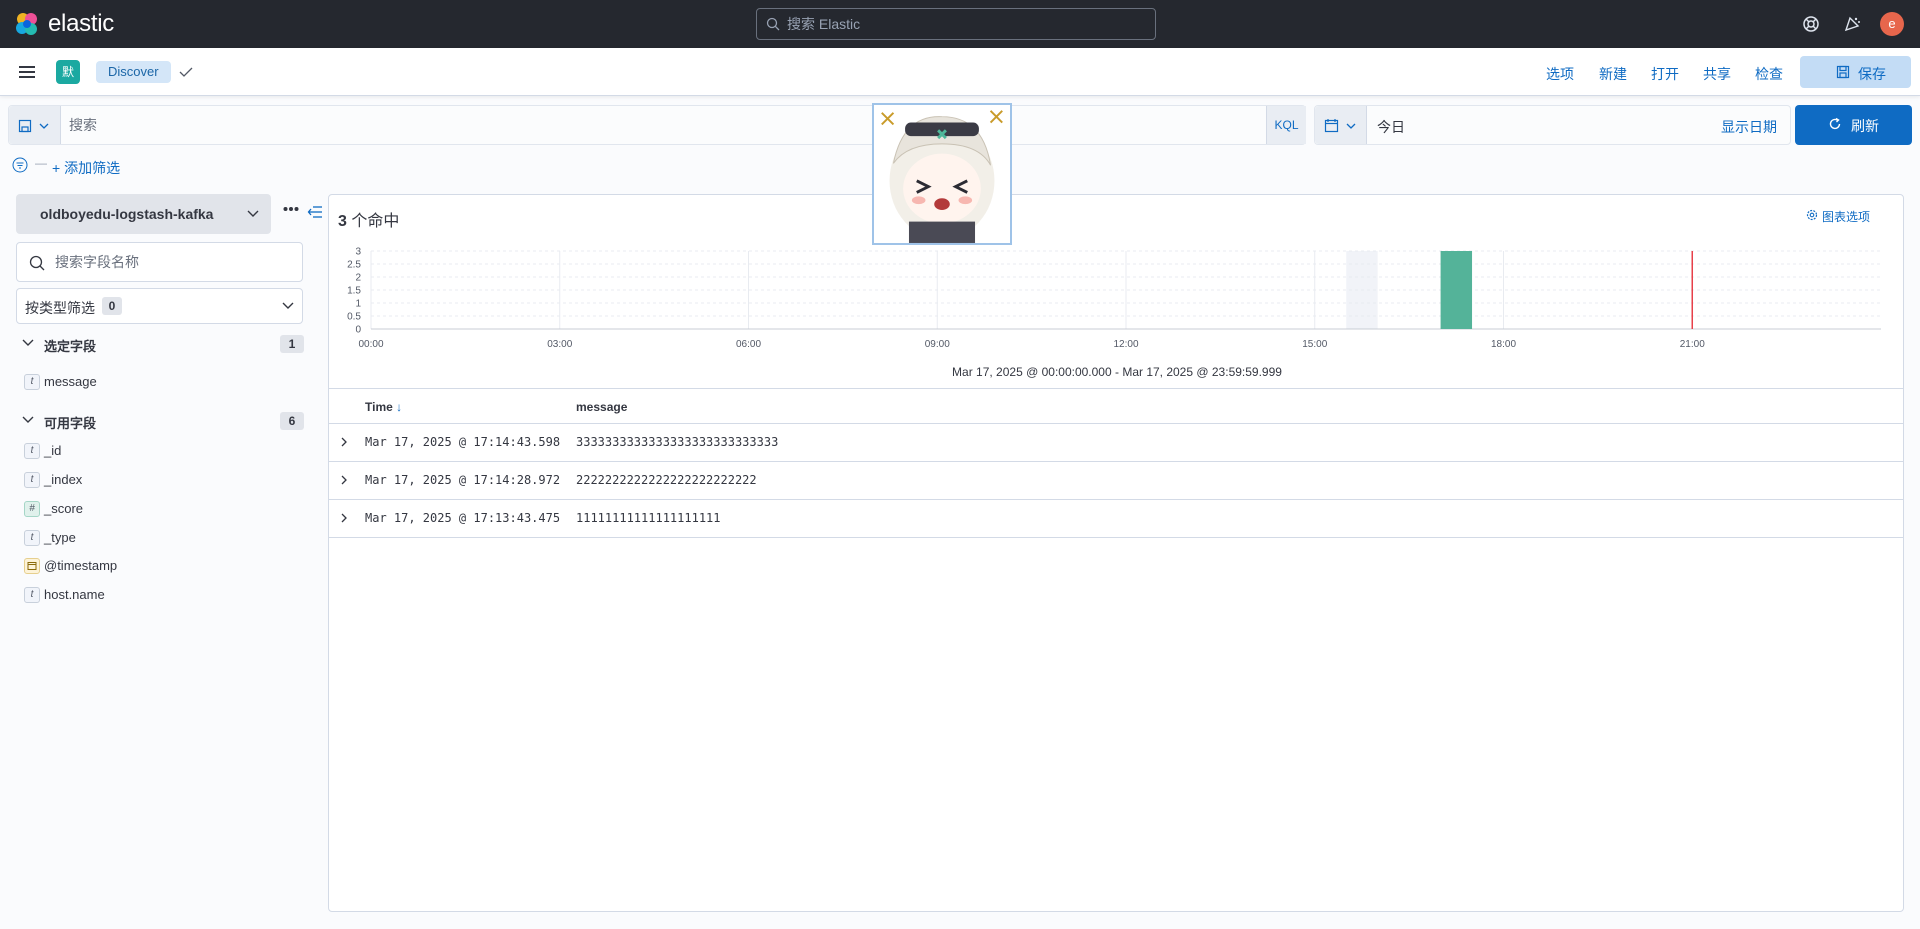  I want to click on x-tick-label: 09:00, so click(937, 344).